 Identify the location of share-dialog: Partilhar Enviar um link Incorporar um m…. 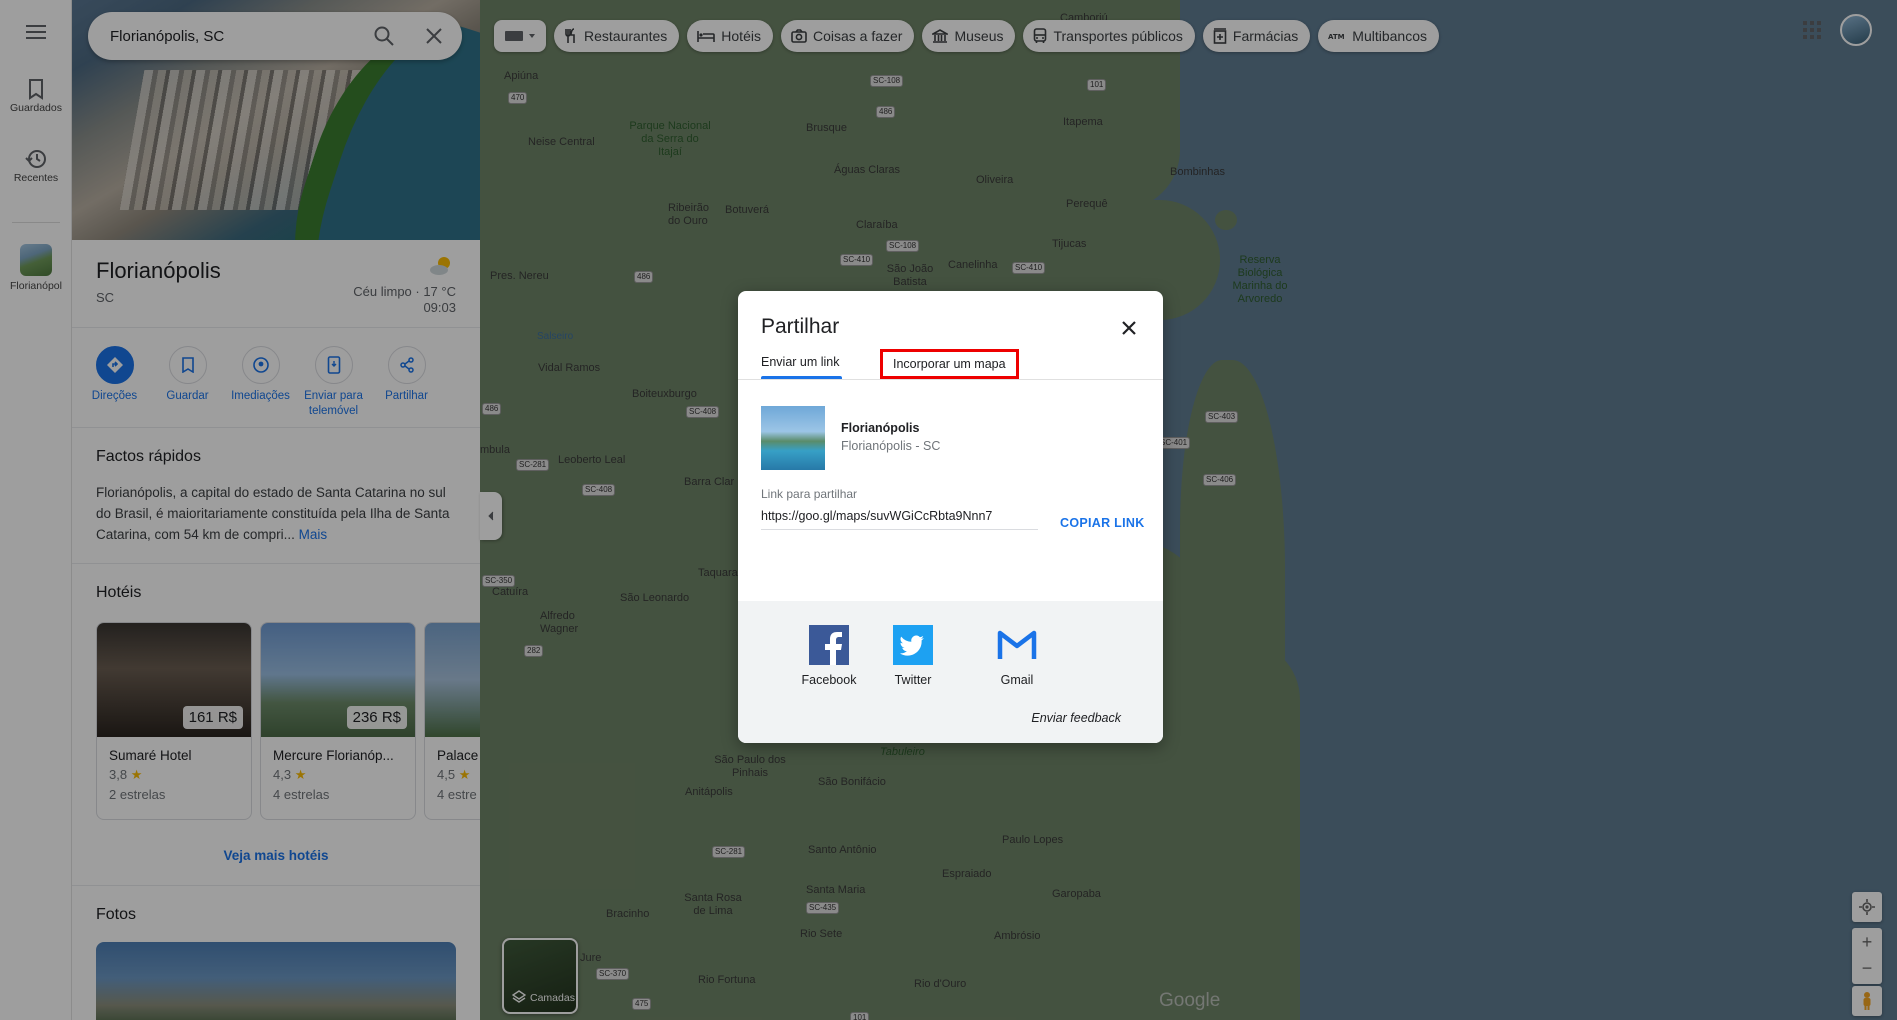
(950, 517).